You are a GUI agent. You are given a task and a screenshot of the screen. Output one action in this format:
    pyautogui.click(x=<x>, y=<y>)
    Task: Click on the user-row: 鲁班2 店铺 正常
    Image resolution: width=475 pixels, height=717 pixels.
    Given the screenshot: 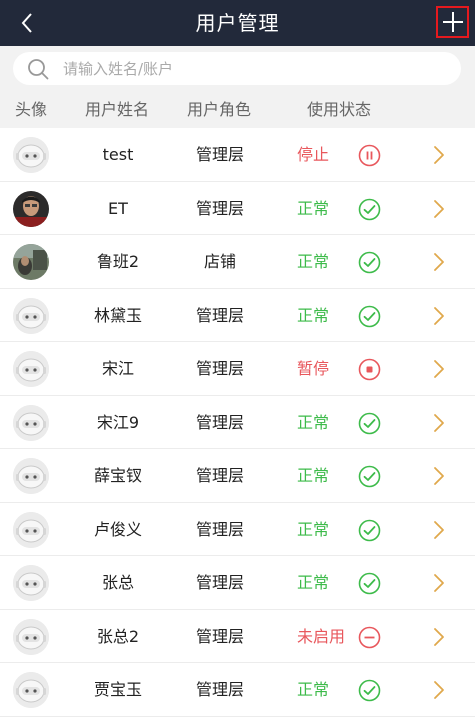 What is the action you would take?
    pyautogui.click(x=237, y=262)
    